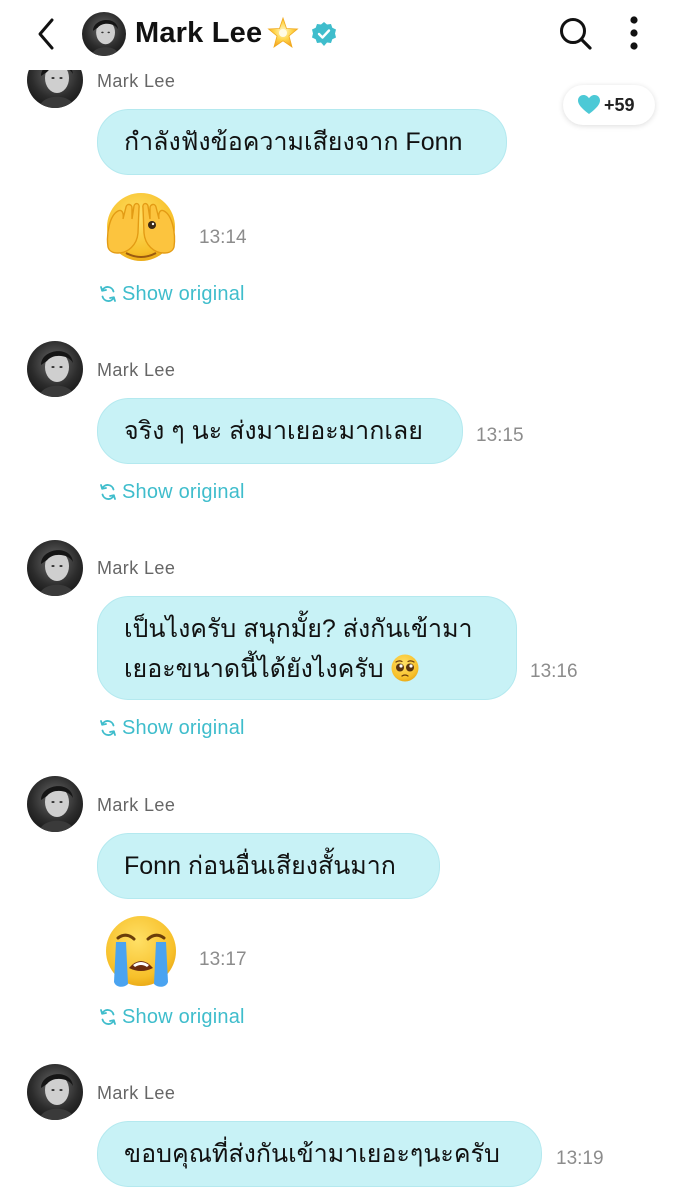 The height and width of the screenshot is (1200, 673). What do you see at coordinates (141, 228) in the screenshot?
I see `face-covering-eyes-emoji` at bounding box center [141, 228].